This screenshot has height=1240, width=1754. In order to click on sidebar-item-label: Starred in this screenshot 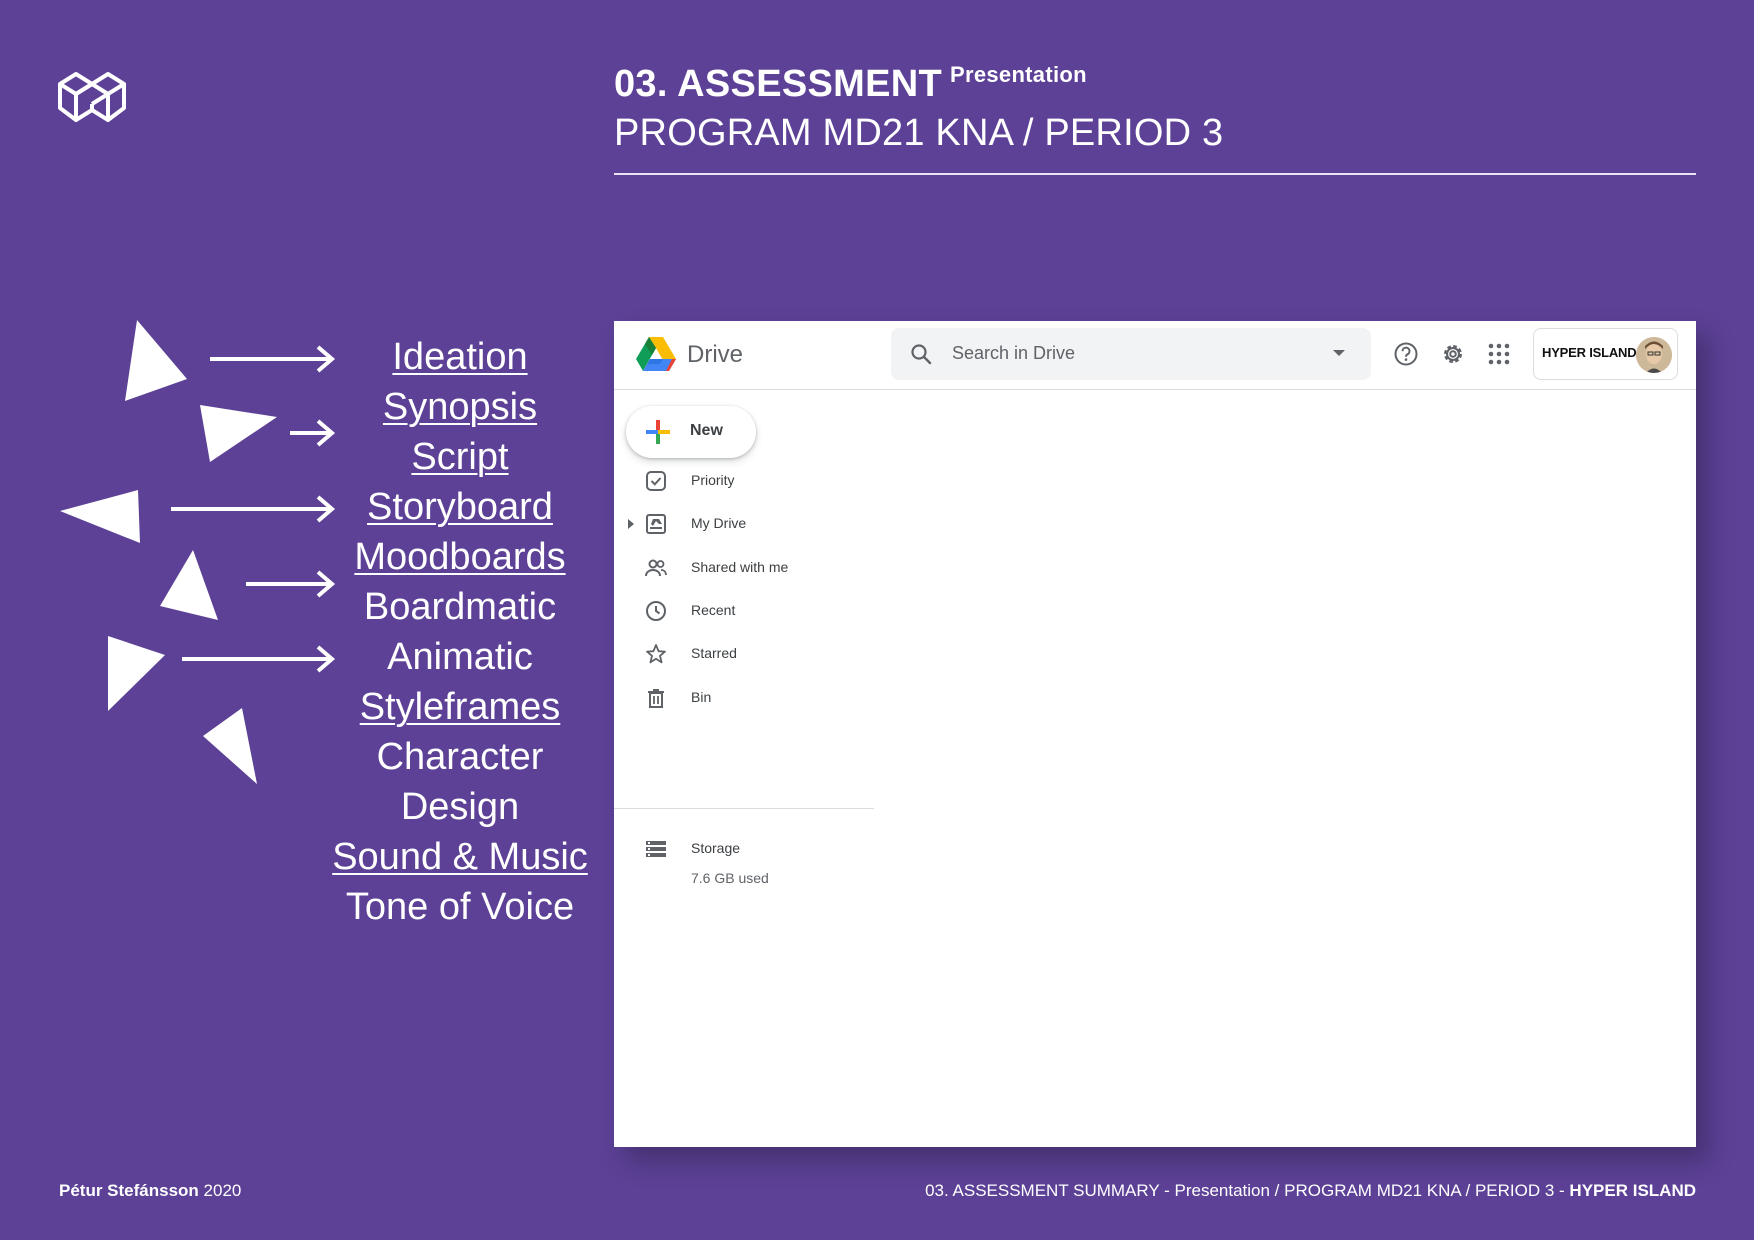, I will do `click(714, 653)`.